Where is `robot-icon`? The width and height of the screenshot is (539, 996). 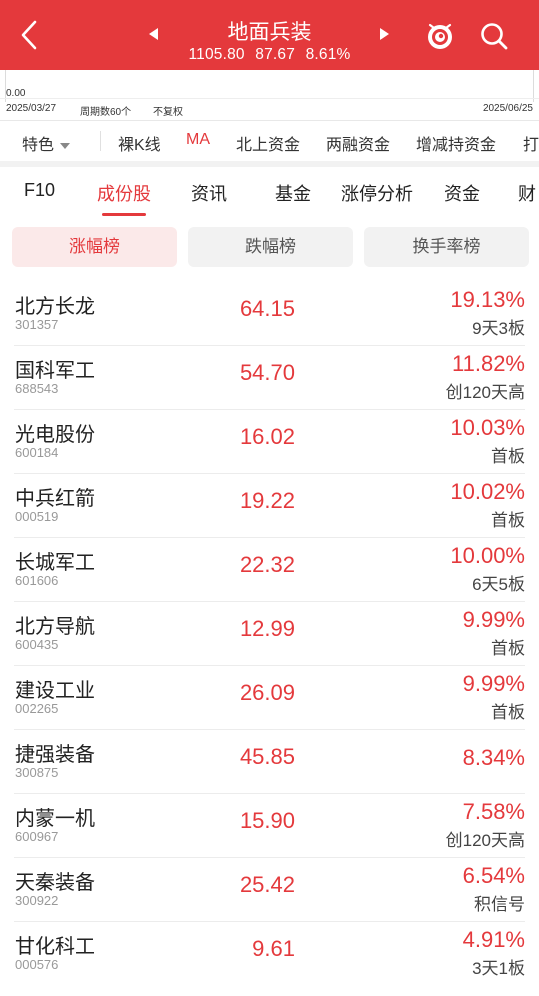
robot-icon is located at coordinates (440, 36).